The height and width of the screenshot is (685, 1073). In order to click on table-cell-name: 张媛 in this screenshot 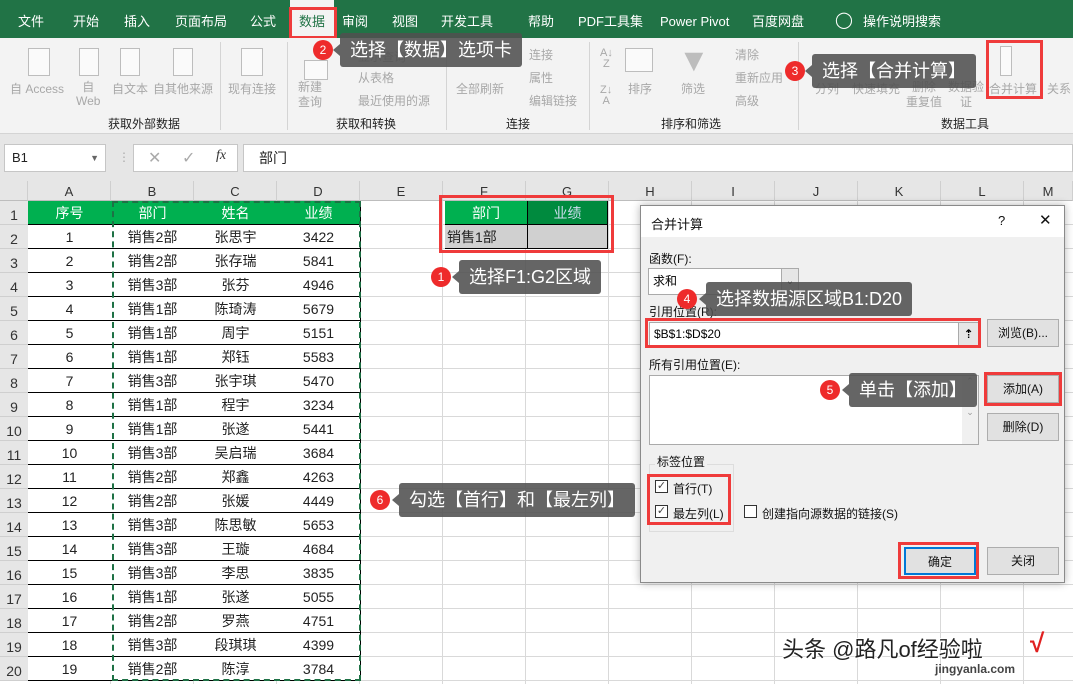, I will do `click(236, 501)`.